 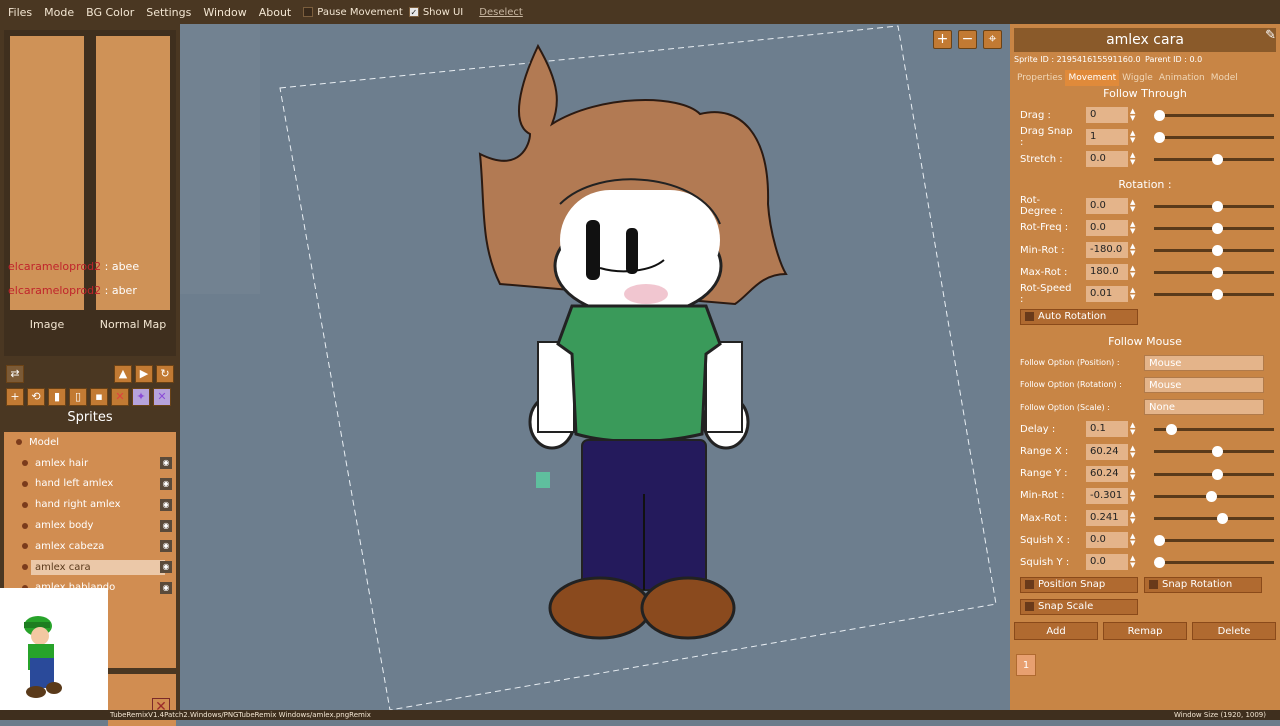 I want to click on recenter-icon: ⌖, so click(x=992, y=39).